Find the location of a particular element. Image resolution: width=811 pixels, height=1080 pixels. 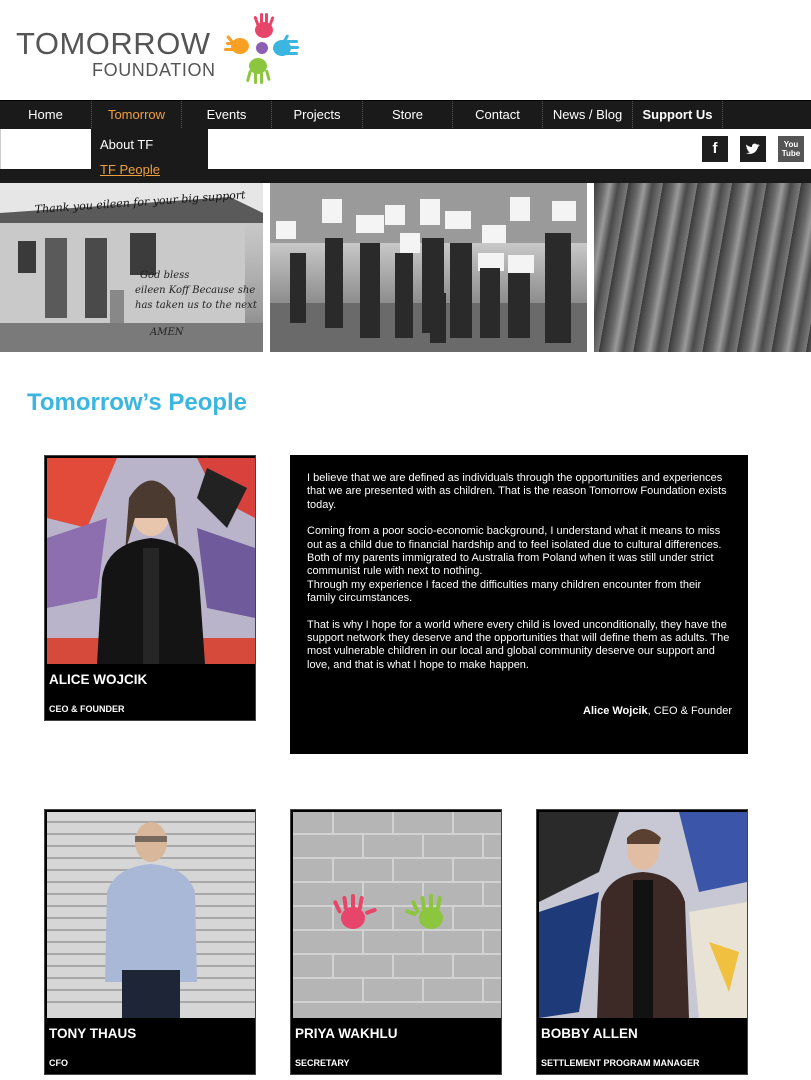

person-name: TONY THAUS is located at coordinates (93, 1033).